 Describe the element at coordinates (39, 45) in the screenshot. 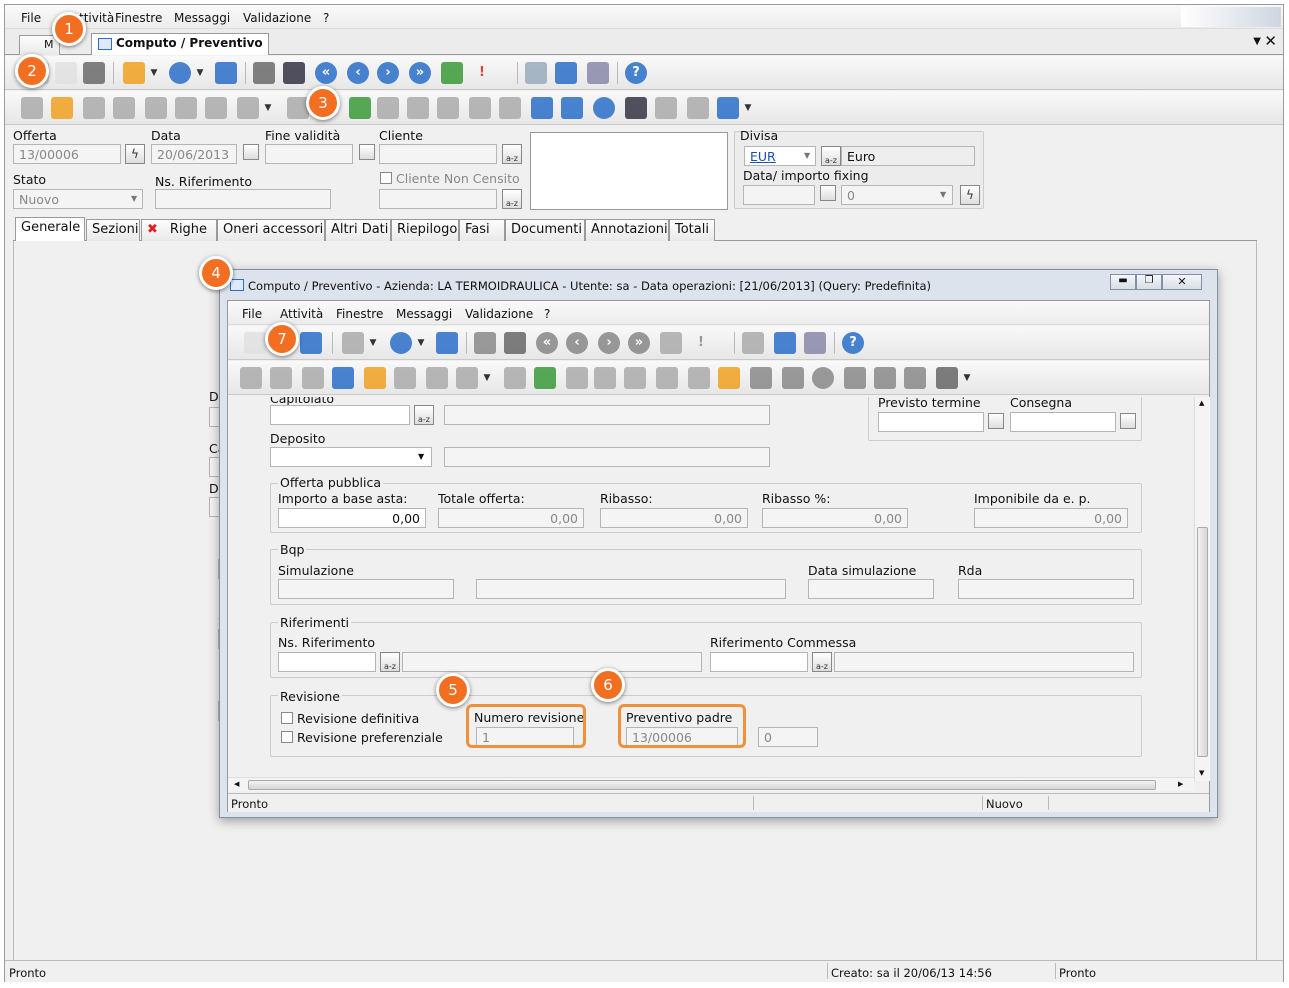

I see `tab-main: M` at that location.